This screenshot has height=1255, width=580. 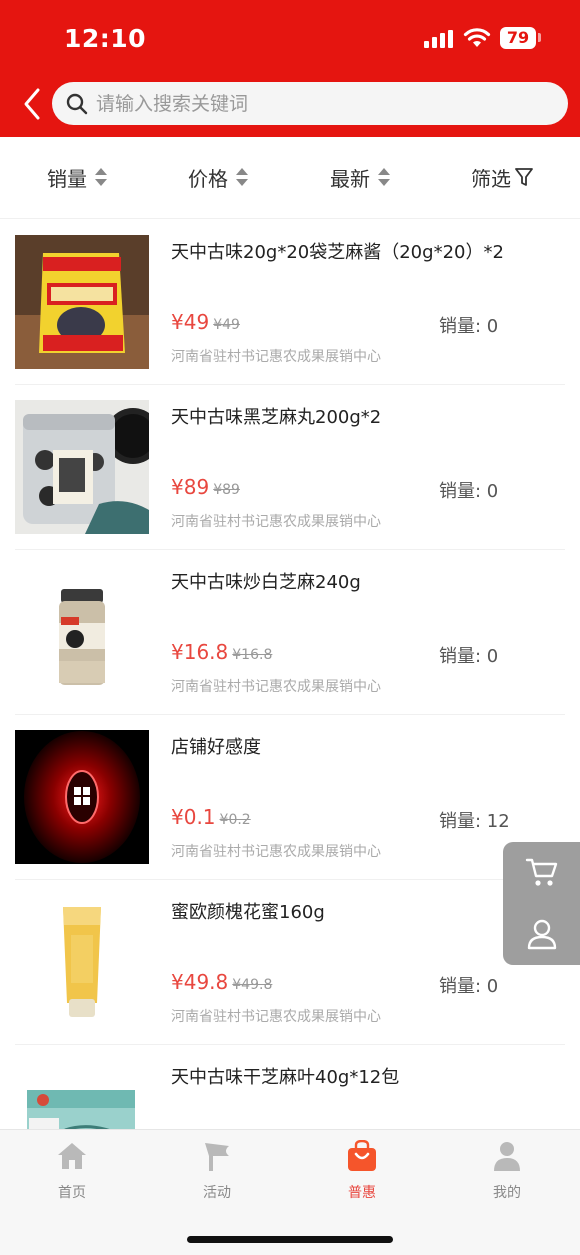 What do you see at coordinates (362, 1193) in the screenshot?
I see `tab-benefit-label: 普惠` at bounding box center [362, 1193].